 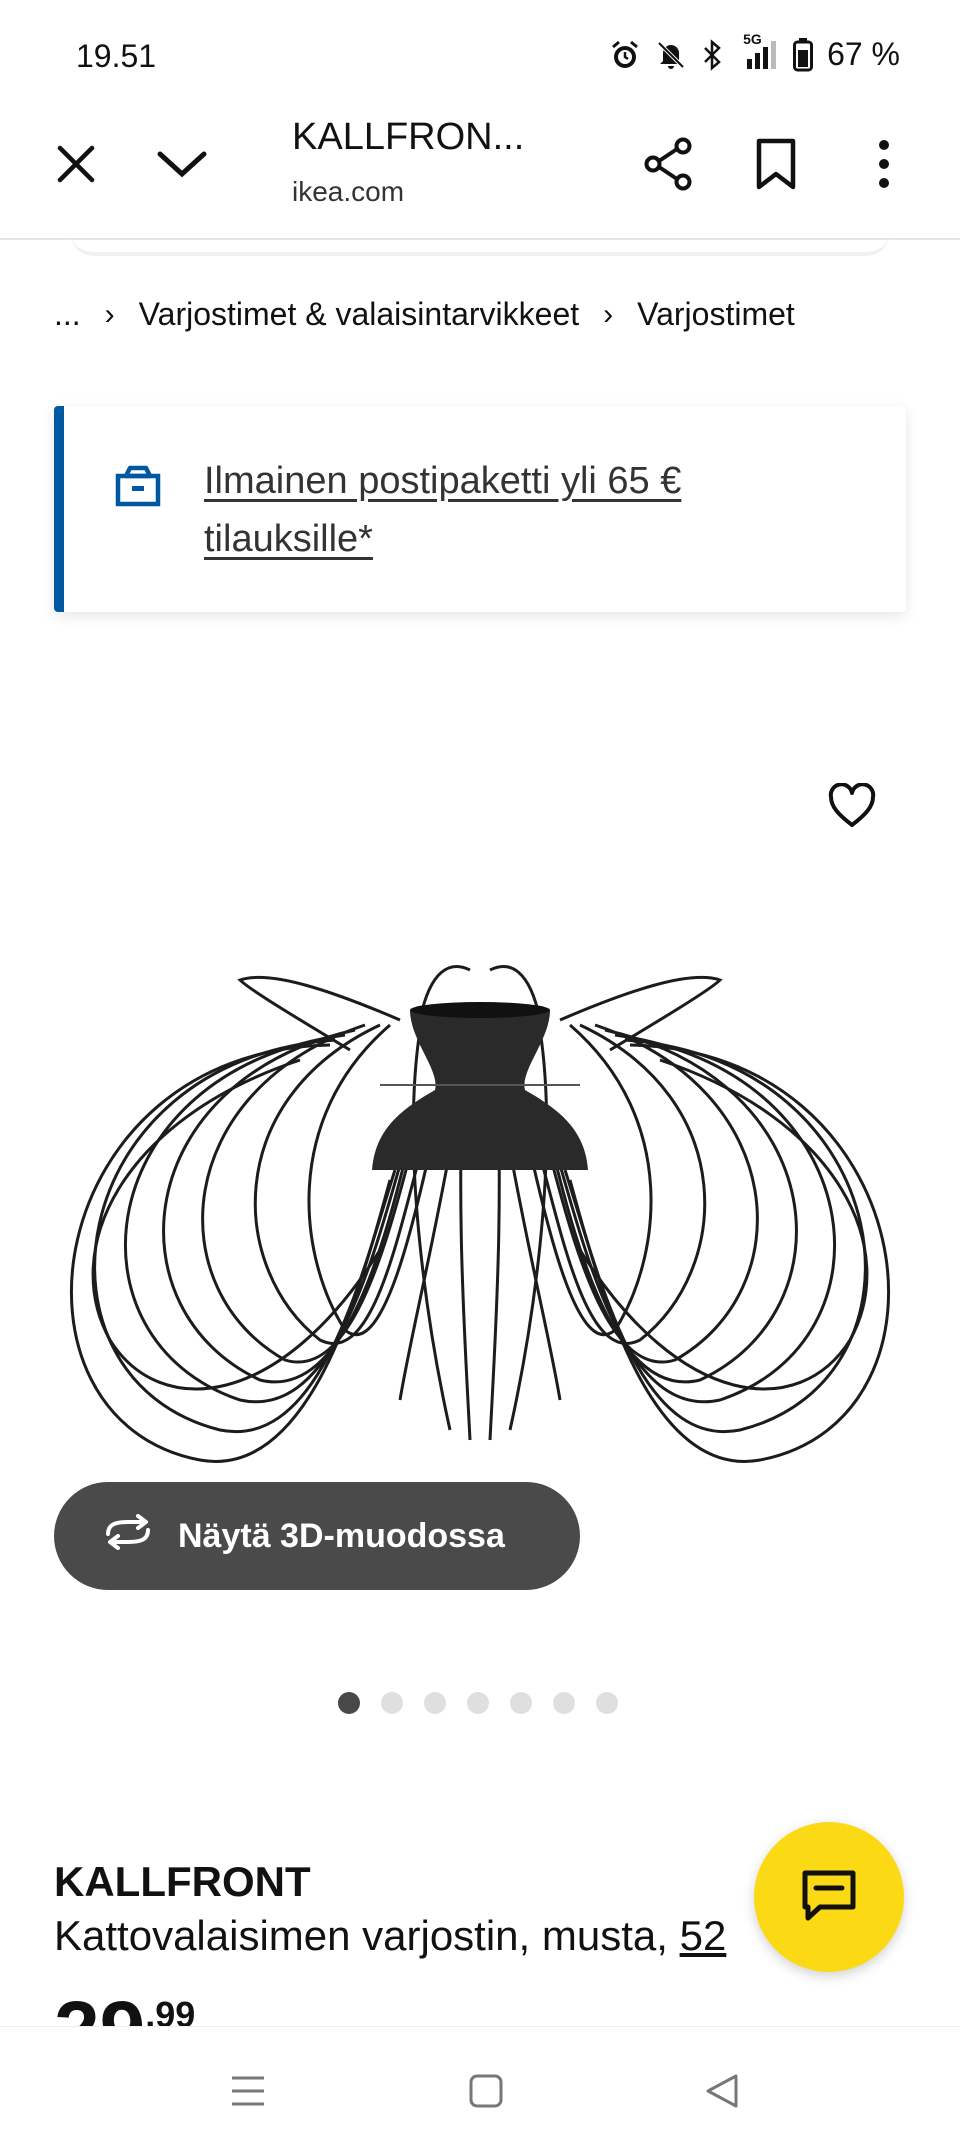 I want to click on system-nav-bar, so click(x=480, y=2086).